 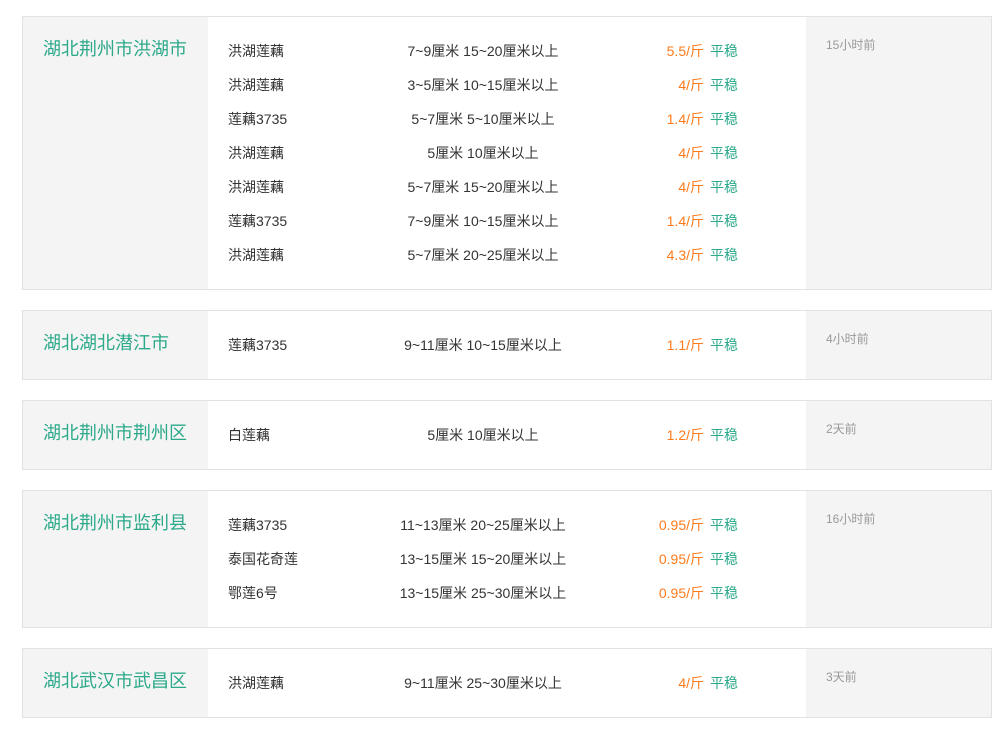 I want to click on update-time: 16小时前, so click(x=851, y=519).